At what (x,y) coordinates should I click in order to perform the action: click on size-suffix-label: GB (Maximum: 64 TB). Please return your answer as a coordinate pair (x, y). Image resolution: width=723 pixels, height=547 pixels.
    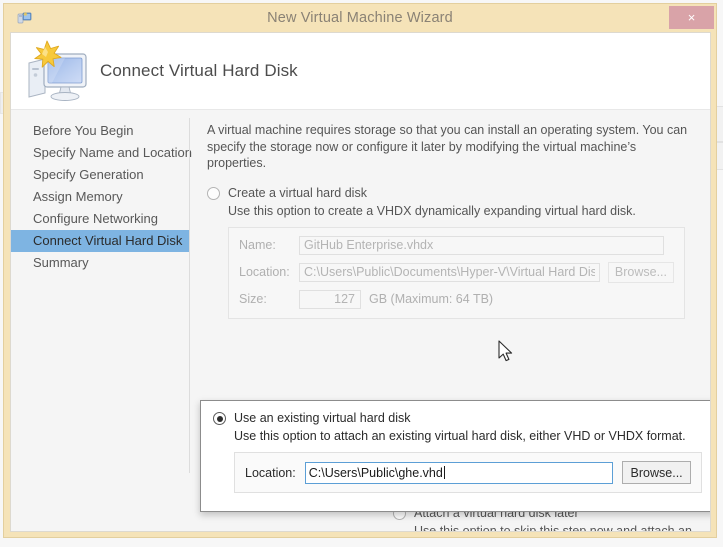
    Looking at the image, I should click on (431, 299).